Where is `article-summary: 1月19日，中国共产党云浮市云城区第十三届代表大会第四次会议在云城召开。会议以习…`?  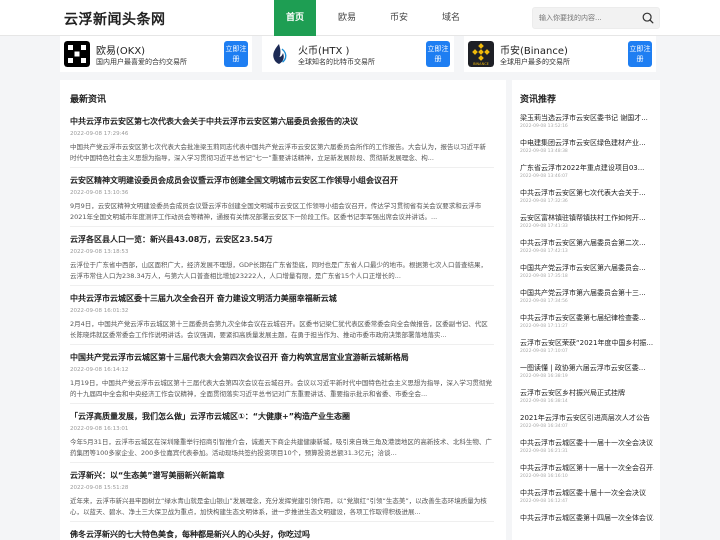 article-summary: 1月19日，中国共产党云浮市云城区第十三届代表大会第四次会议在云城召开。会议以习… is located at coordinates (281, 388).